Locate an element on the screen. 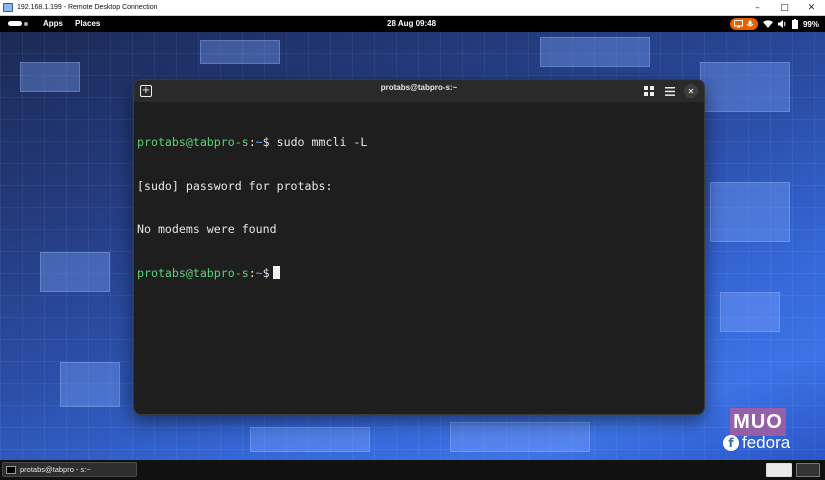  command-text: sudo mmcli -L is located at coordinates (318, 142).